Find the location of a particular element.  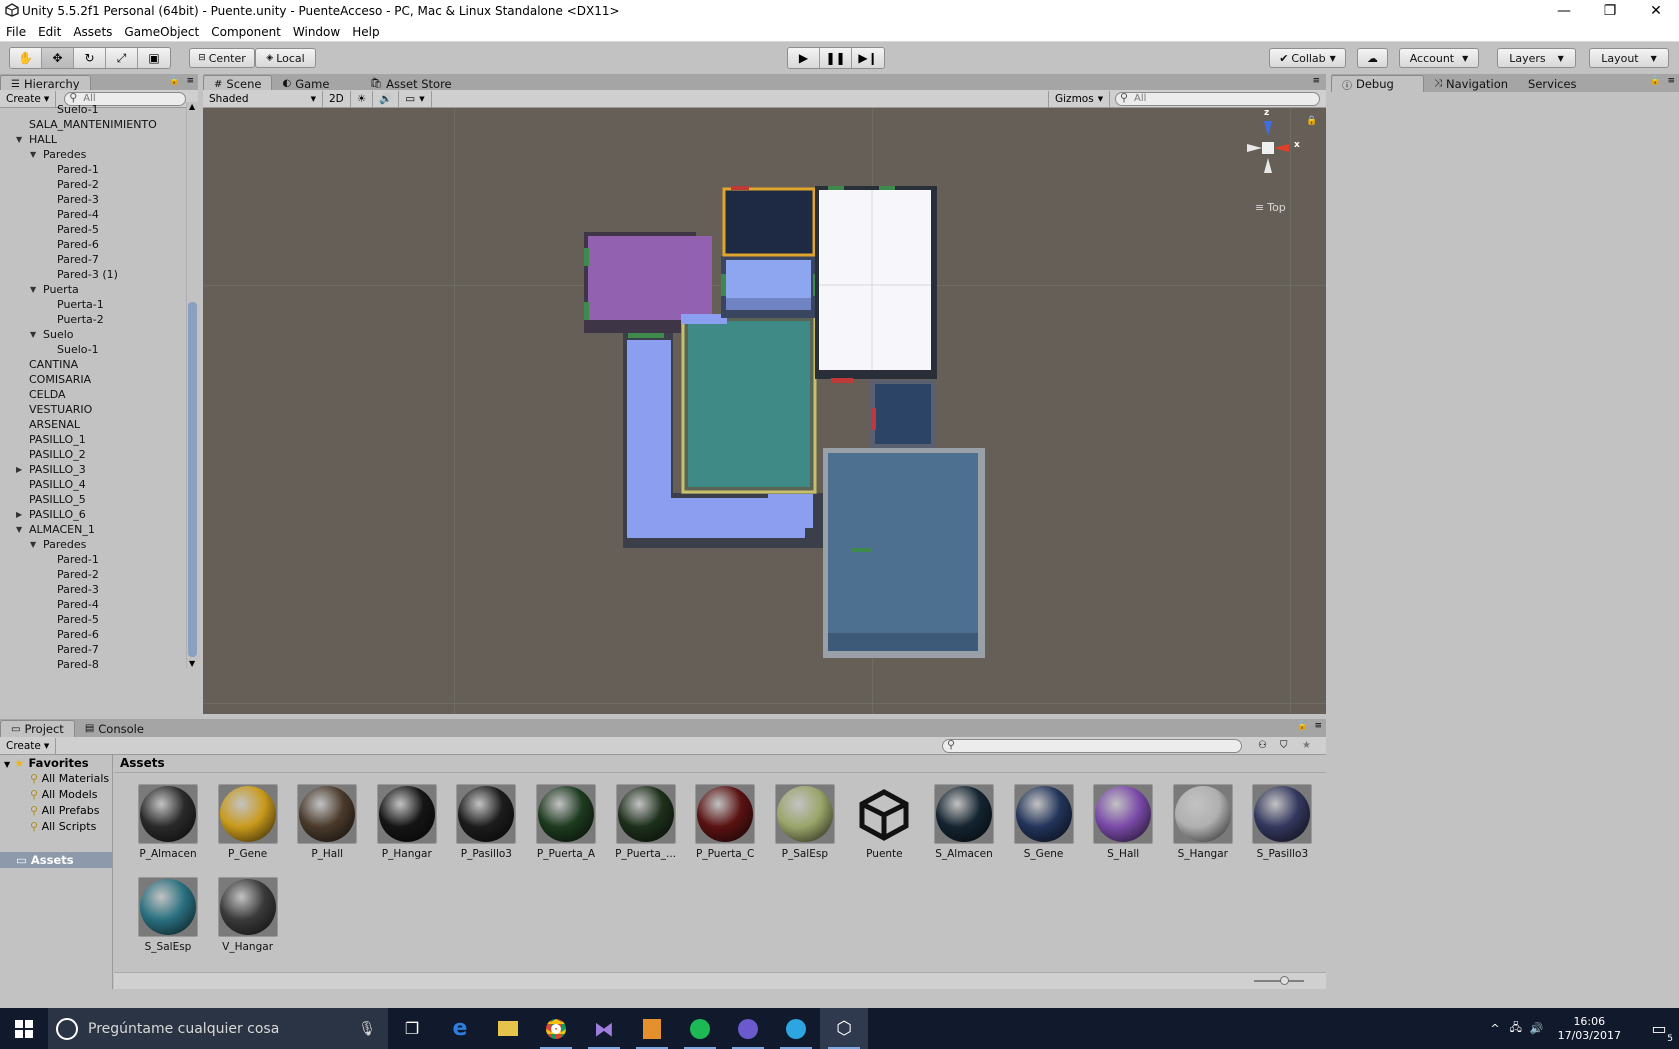

hierarchy-item: Pared-7 is located at coordinates (92, 259).